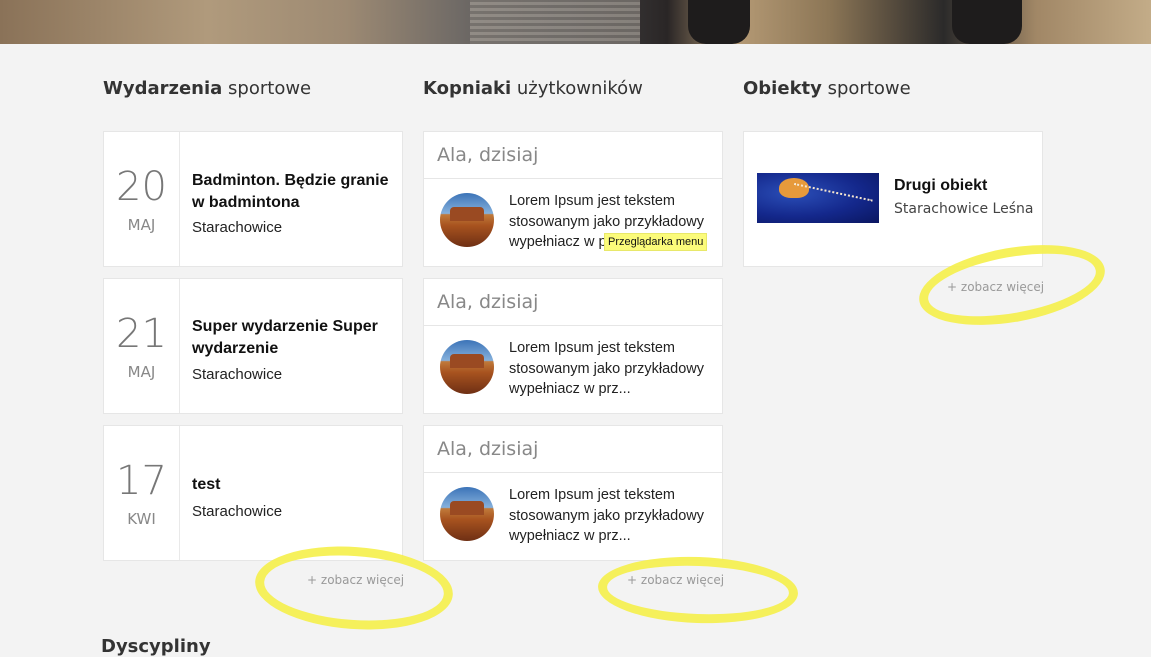 The image size is (1151, 657). What do you see at coordinates (940, 186) in the screenshot?
I see `object-title: Drugi obiekt` at bounding box center [940, 186].